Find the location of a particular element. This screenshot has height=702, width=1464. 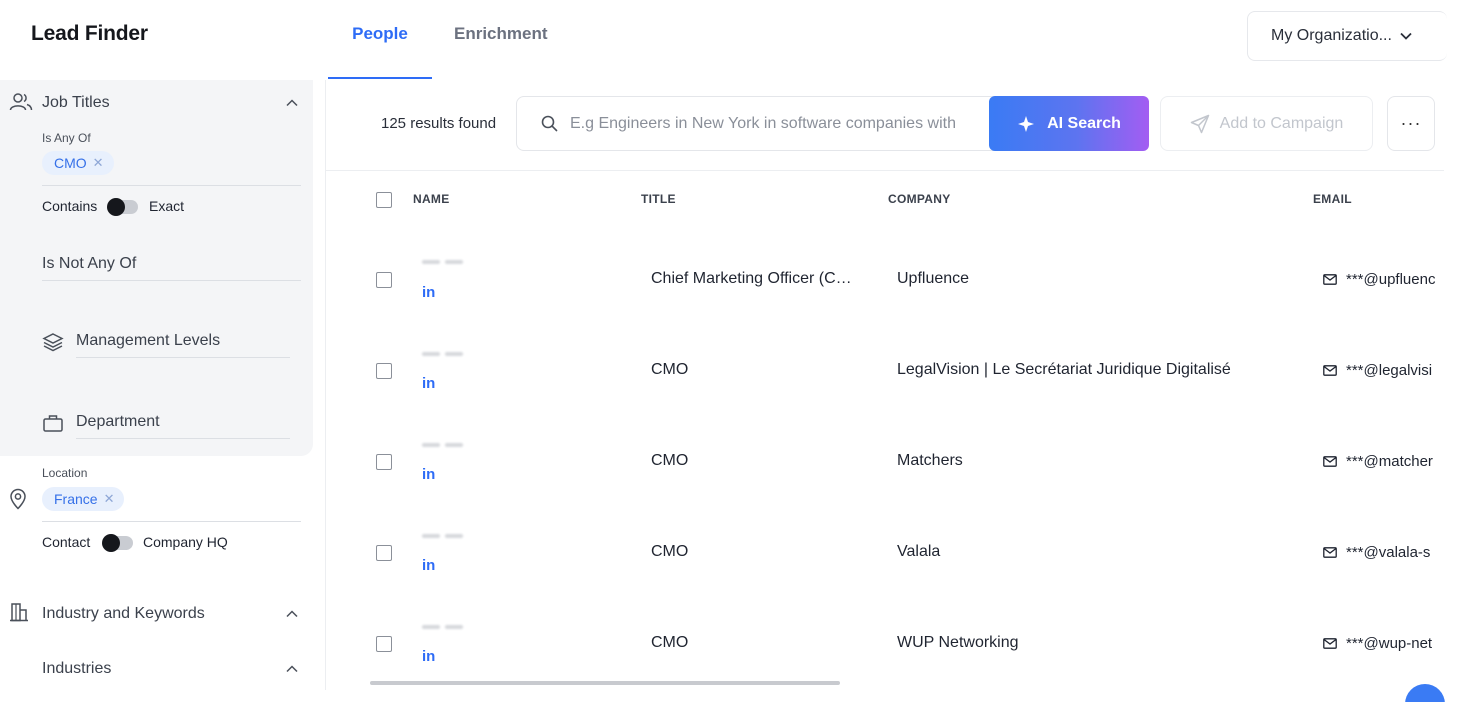

send-icon is located at coordinates (1199, 123).